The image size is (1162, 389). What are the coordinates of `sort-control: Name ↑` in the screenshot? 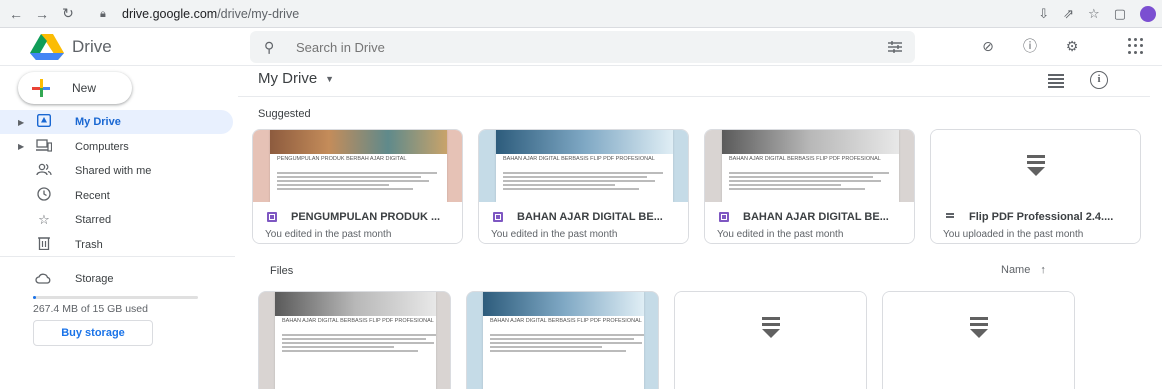 It's located at (1023, 270).